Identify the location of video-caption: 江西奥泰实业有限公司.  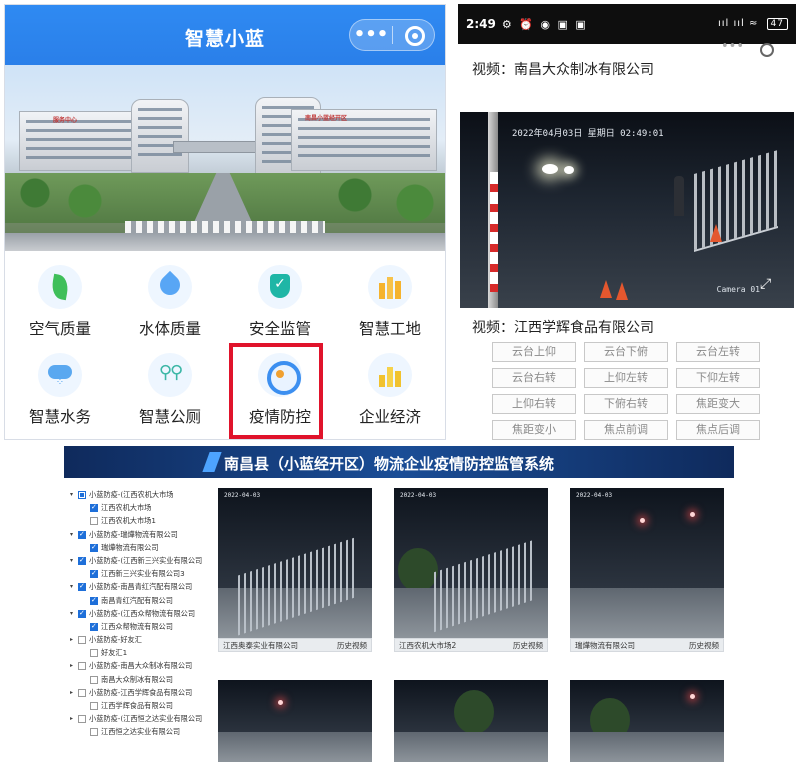
(260, 645).